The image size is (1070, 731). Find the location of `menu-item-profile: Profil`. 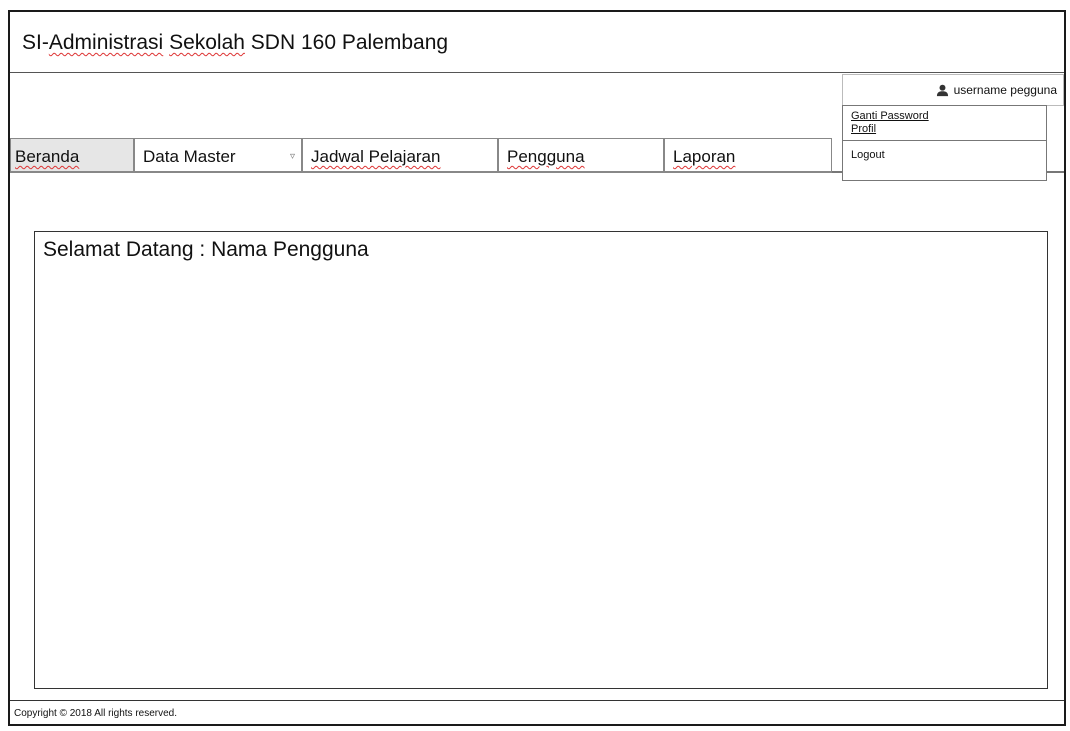

menu-item-profile: Profil is located at coordinates (944, 129).